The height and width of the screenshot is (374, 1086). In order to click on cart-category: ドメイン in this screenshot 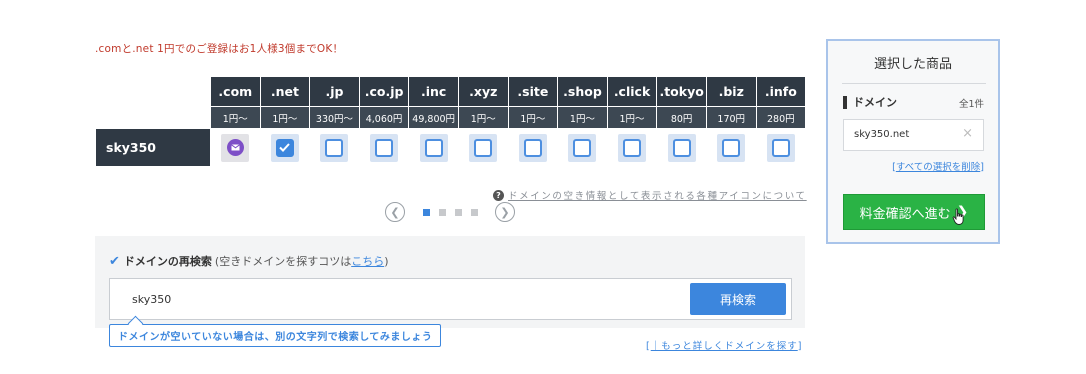, I will do `click(870, 102)`.